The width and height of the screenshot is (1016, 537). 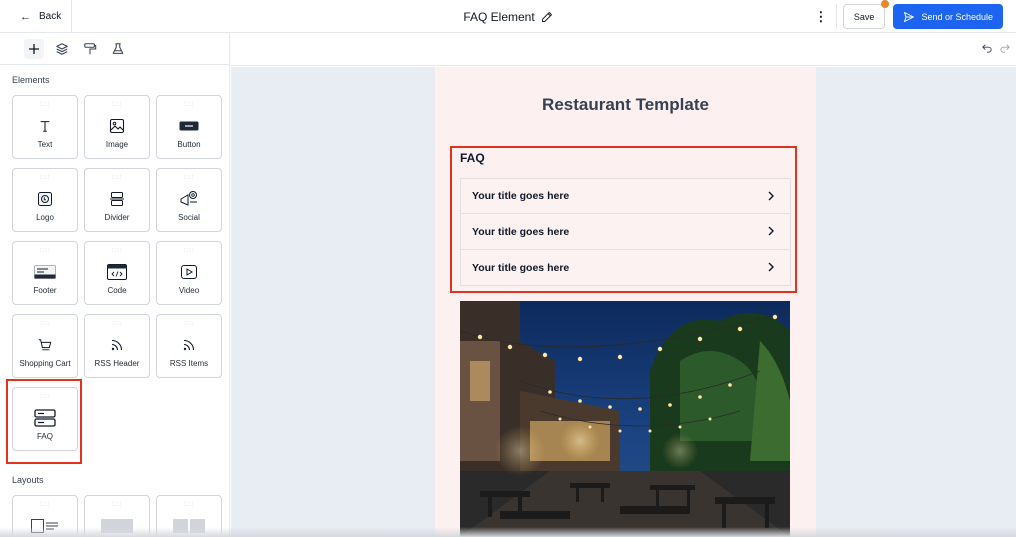 I want to click on flask-icon, so click(x=118, y=49).